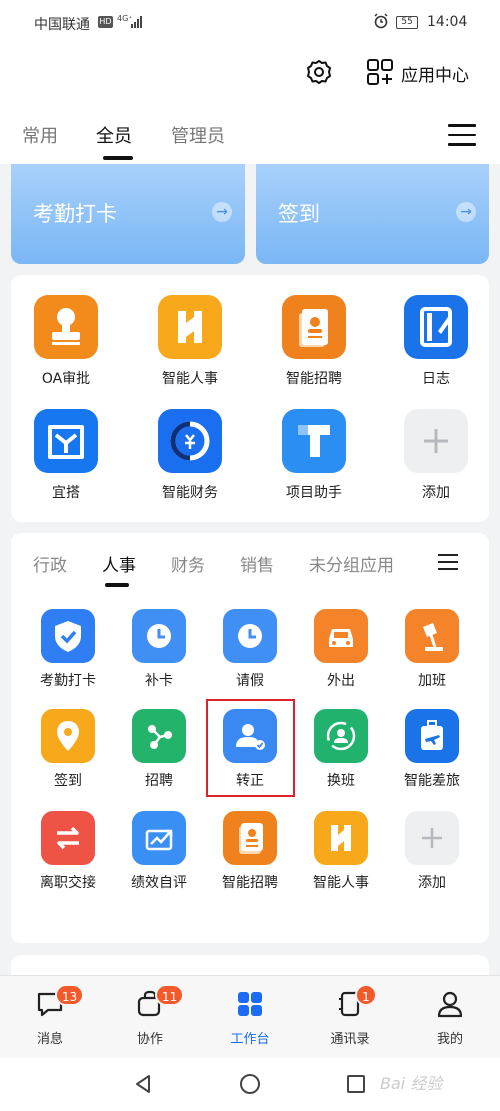  What do you see at coordinates (257, 563) in the screenshot?
I see `tab-sales: 销售` at bounding box center [257, 563].